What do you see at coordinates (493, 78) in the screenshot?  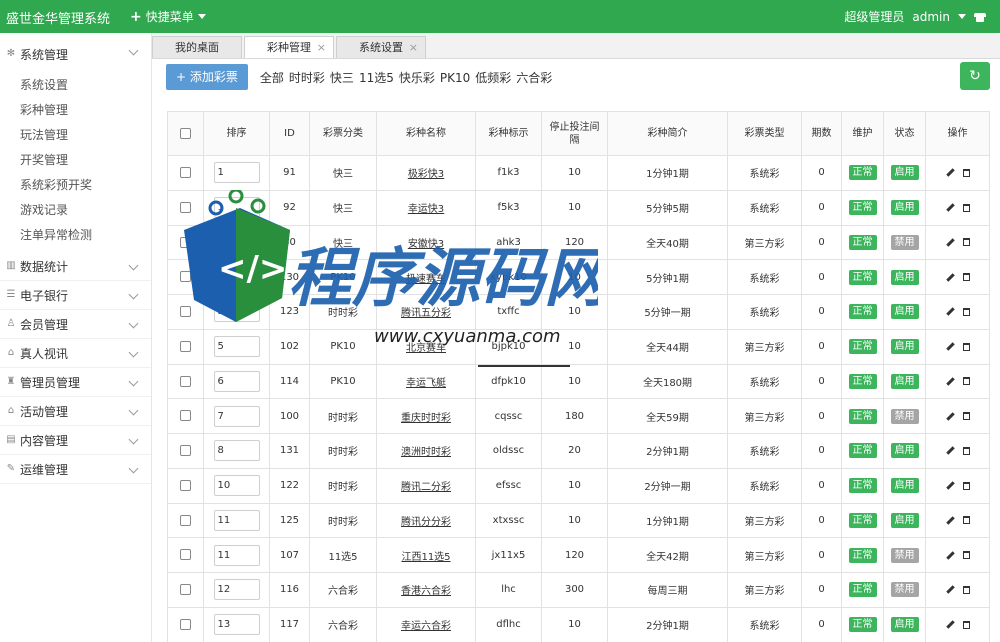 I see `filter-link: 低频彩` at bounding box center [493, 78].